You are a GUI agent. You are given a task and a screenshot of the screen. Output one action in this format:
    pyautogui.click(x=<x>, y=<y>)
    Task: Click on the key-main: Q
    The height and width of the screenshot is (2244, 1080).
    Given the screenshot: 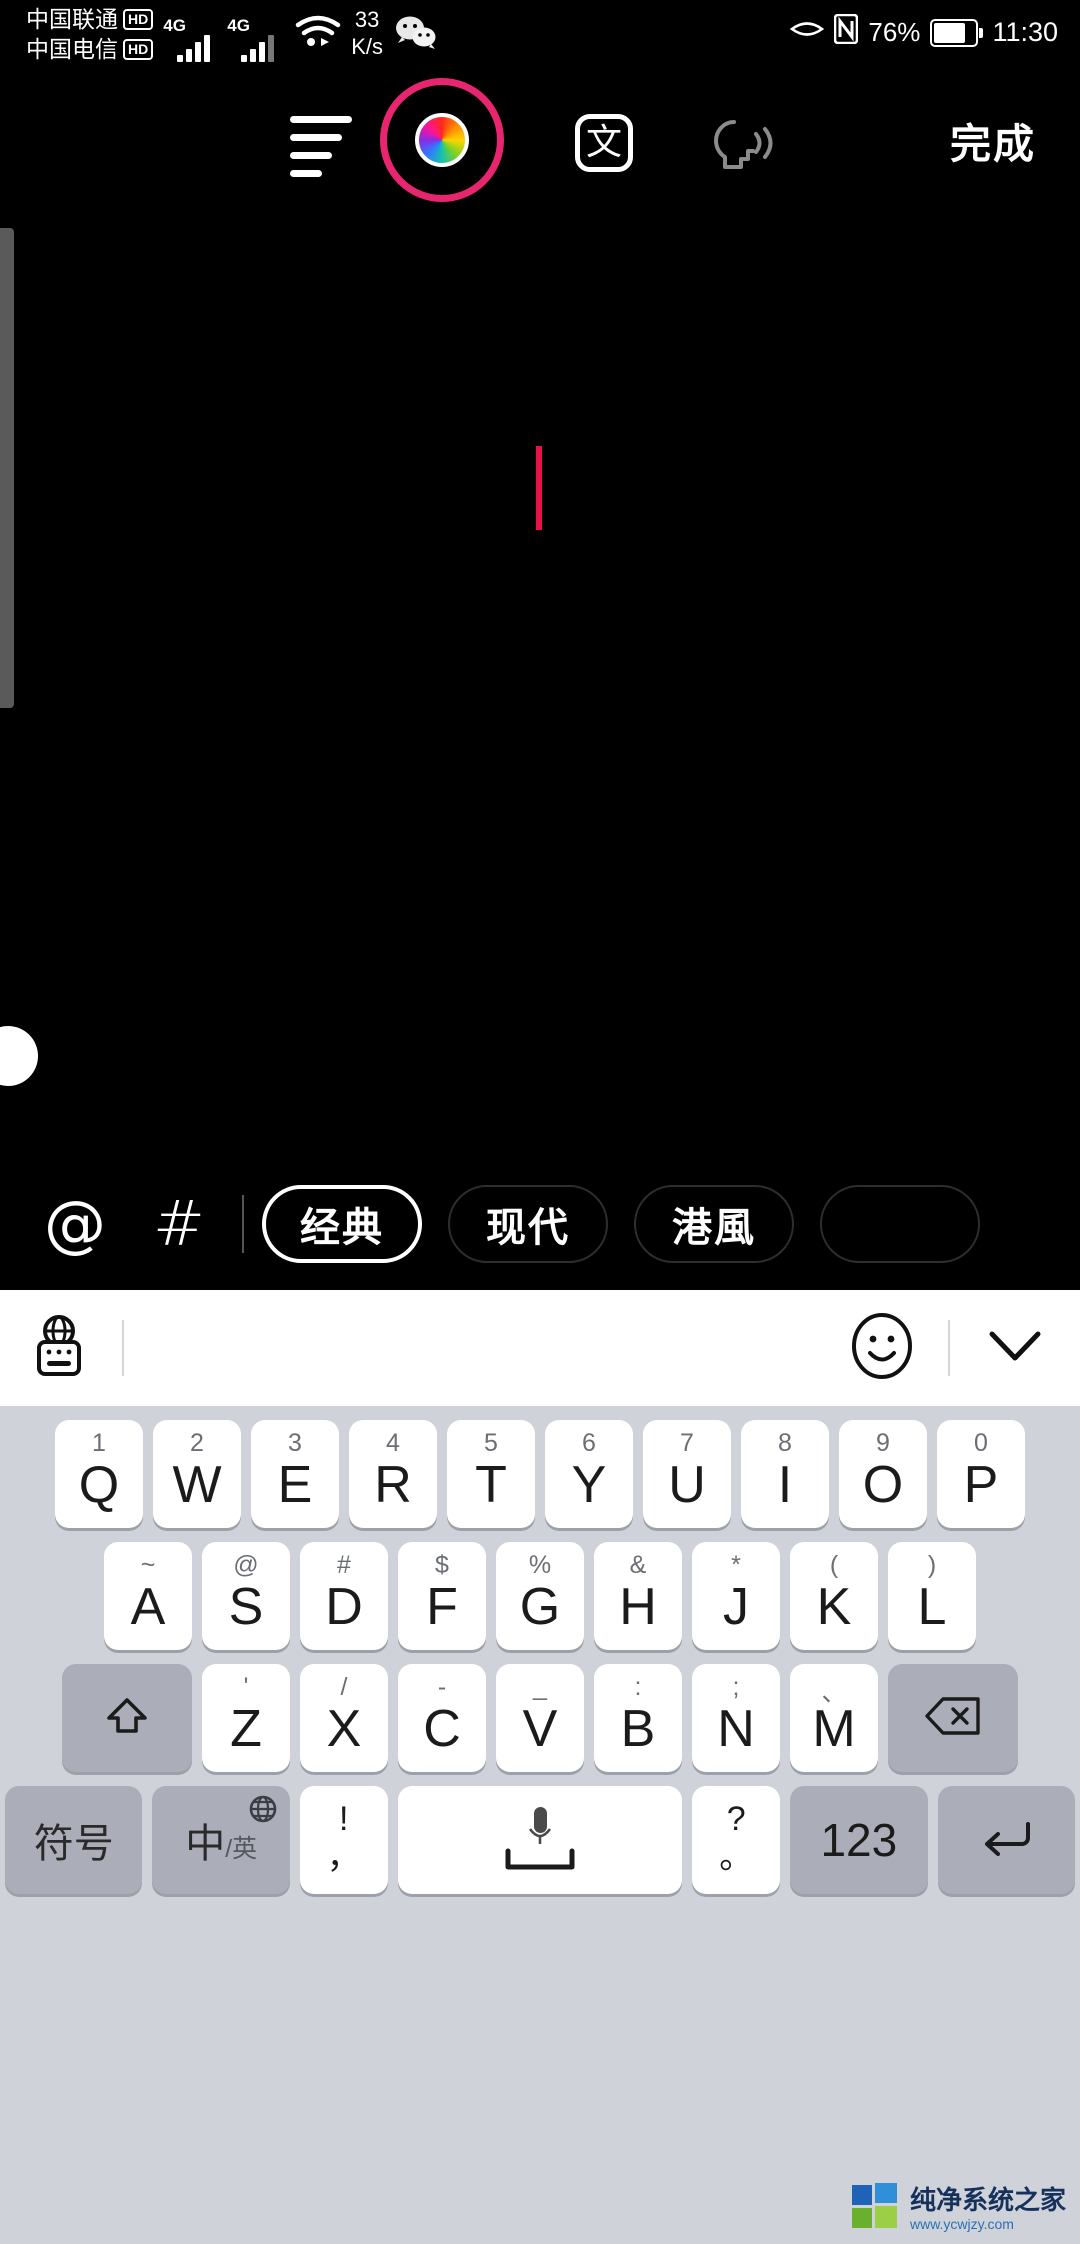 What is the action you would take?
    pyautogui.click(x=99, y=1485)
    